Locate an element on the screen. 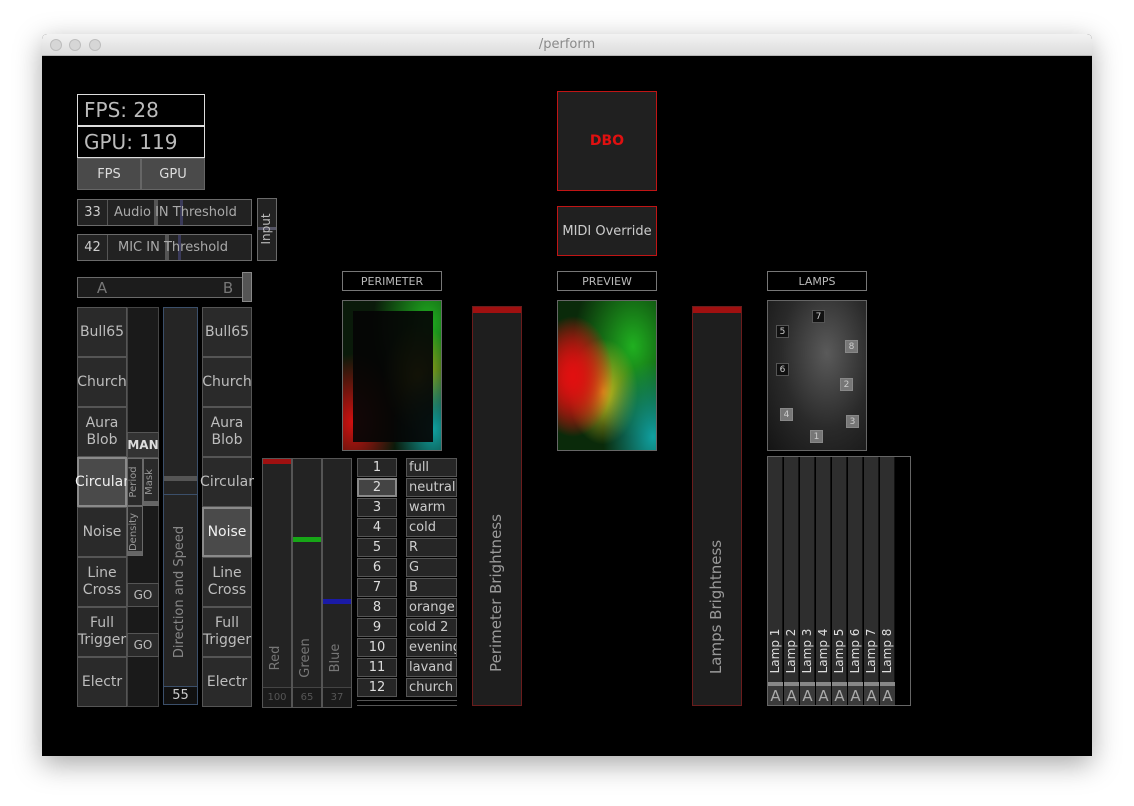 Image resolution: width=1134 pixels, height=806 pixels. lamp-auto-button-2: A is located at coordinates (791, 695).